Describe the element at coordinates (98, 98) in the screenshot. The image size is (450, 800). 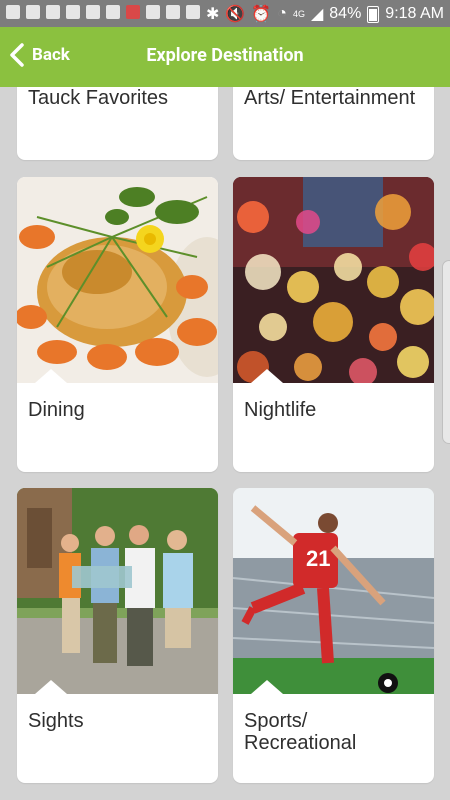
I see `category-label: Tauck Favorites` at that location.